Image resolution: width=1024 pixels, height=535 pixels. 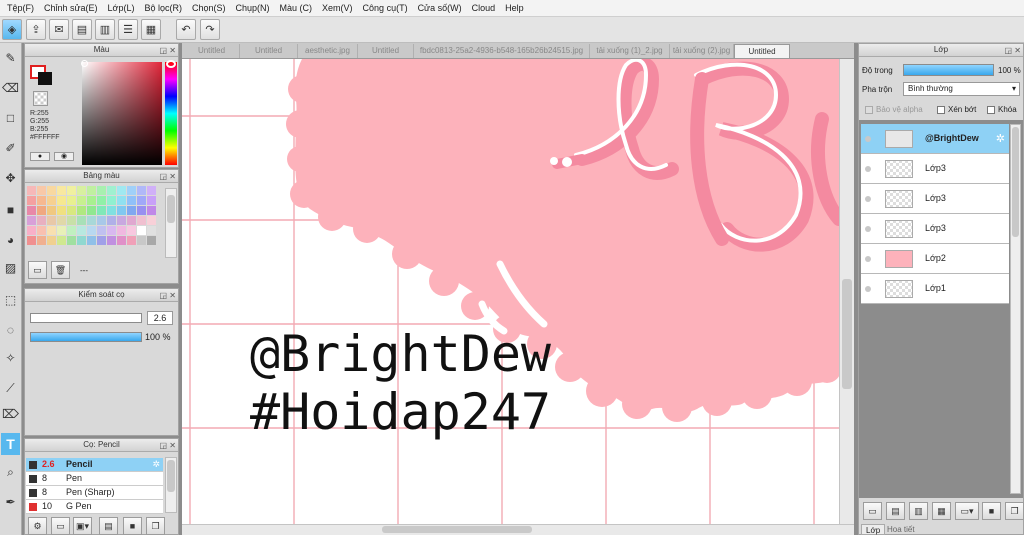 What do you see at coordinates (935, 289) in the screenshot?
I see `layer-item: Lớp1` at bounding box center [935, 289].